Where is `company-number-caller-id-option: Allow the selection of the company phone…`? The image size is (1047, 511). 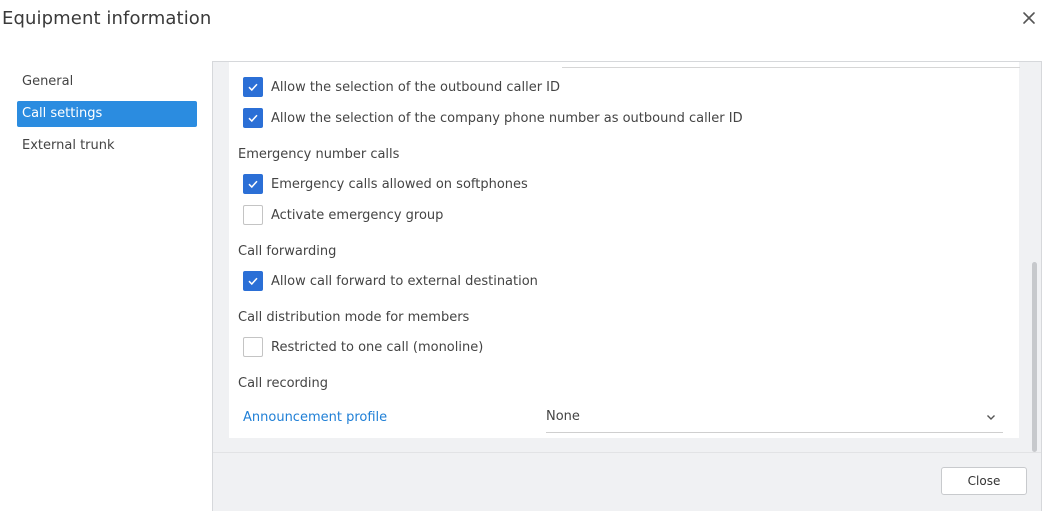
company-number-caller-id-option: Allow the selection of the company phone… is located at coordinates (493, 118).